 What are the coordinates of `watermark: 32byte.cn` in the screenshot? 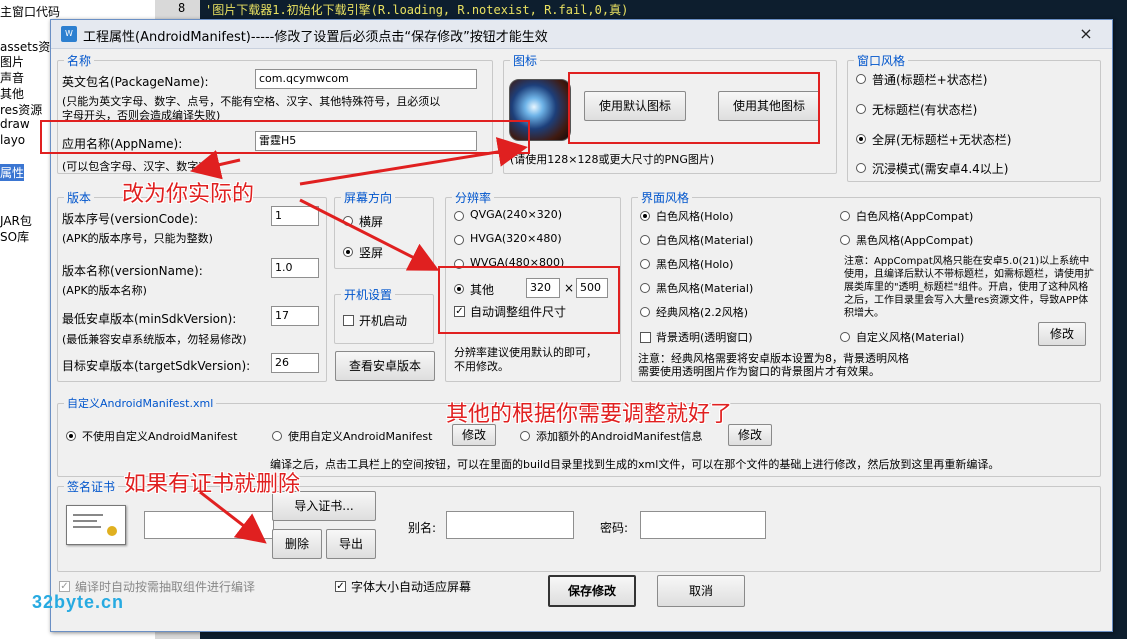 It's located at (78, 602).